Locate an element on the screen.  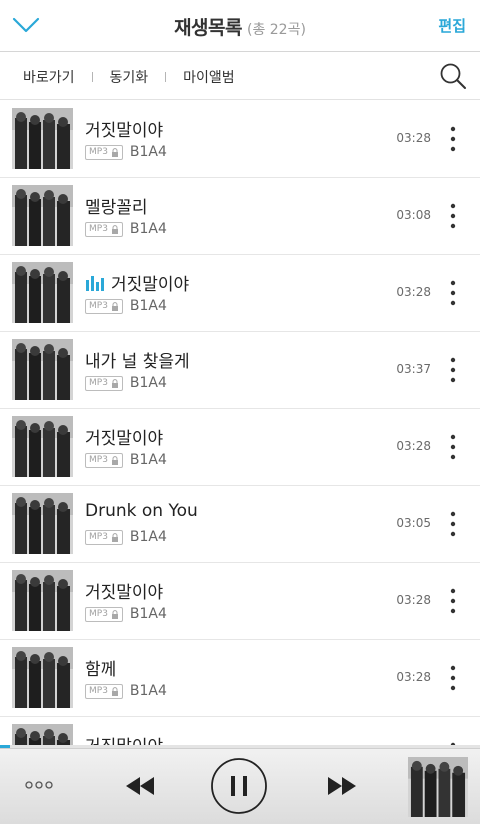
previous-icon is located at coordinates (140, 786).